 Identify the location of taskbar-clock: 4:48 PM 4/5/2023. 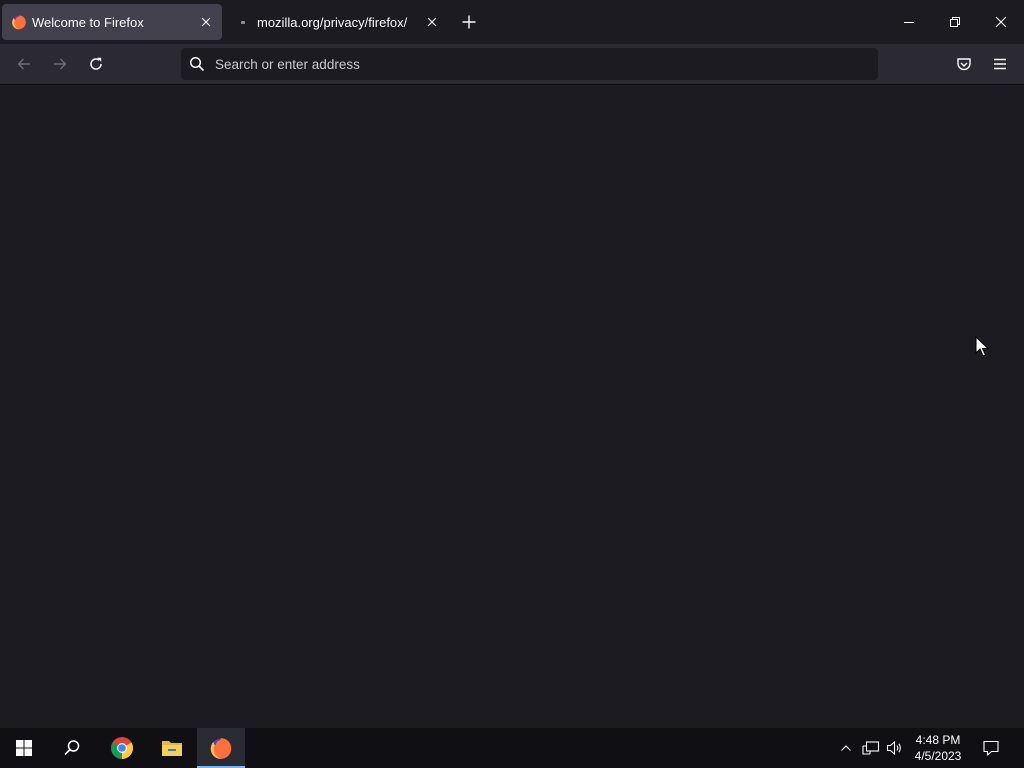
(938, 748).